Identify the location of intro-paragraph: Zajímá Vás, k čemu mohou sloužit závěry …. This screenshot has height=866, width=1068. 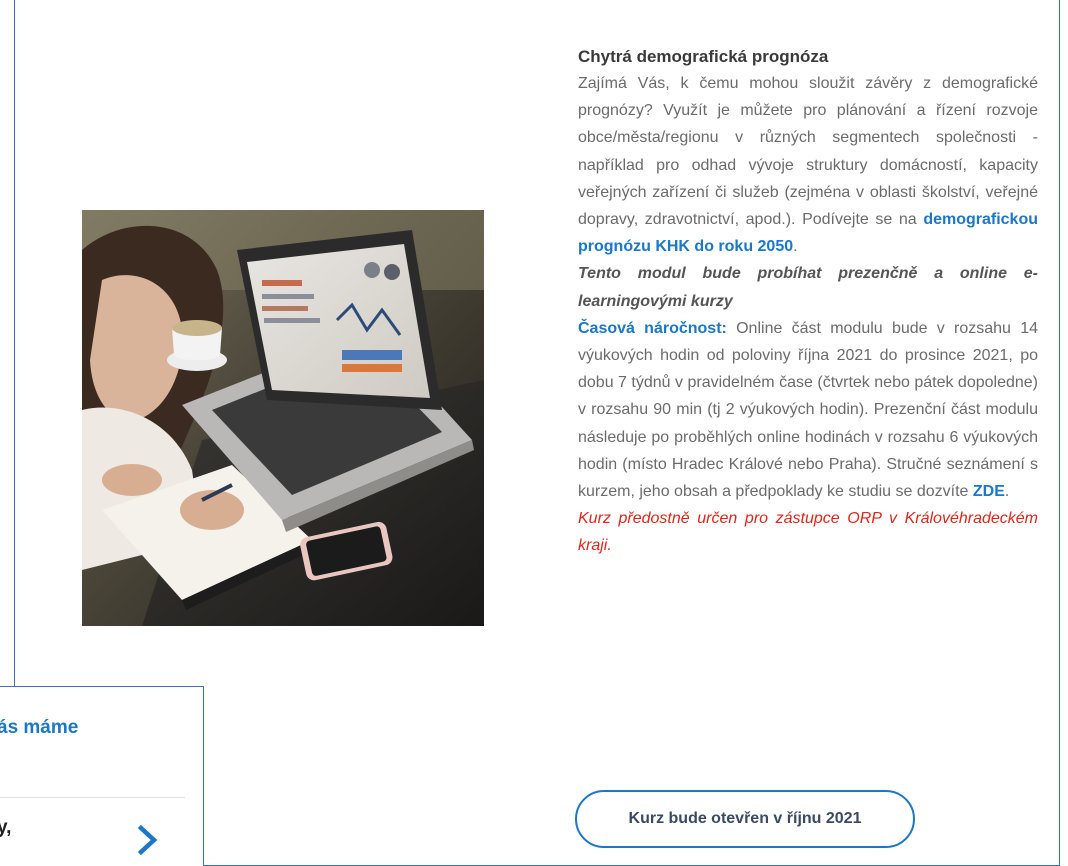
(808, 165).